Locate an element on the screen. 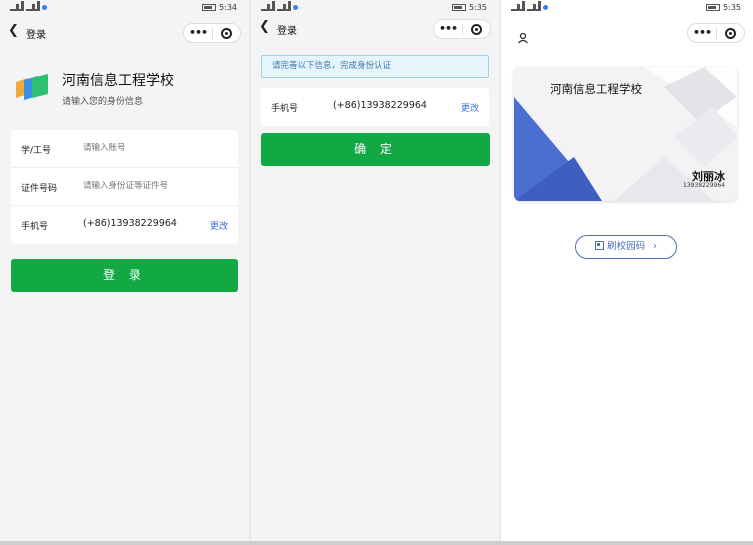 The width and height of the screenshot is (753, 545). status-right: 5:34 is located at coordinates (219, 7).